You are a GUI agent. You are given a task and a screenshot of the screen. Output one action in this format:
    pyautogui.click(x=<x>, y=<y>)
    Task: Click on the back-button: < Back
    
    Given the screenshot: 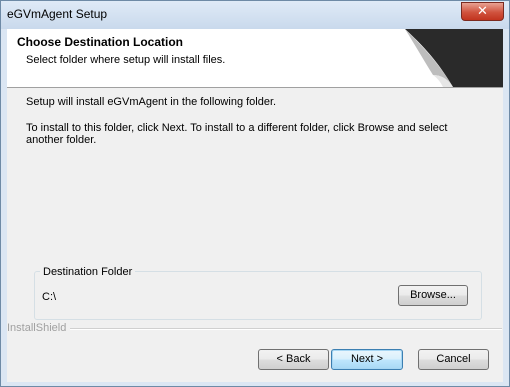 What is the action you would take?
    pyautogui.click(x=293, y=359)
    